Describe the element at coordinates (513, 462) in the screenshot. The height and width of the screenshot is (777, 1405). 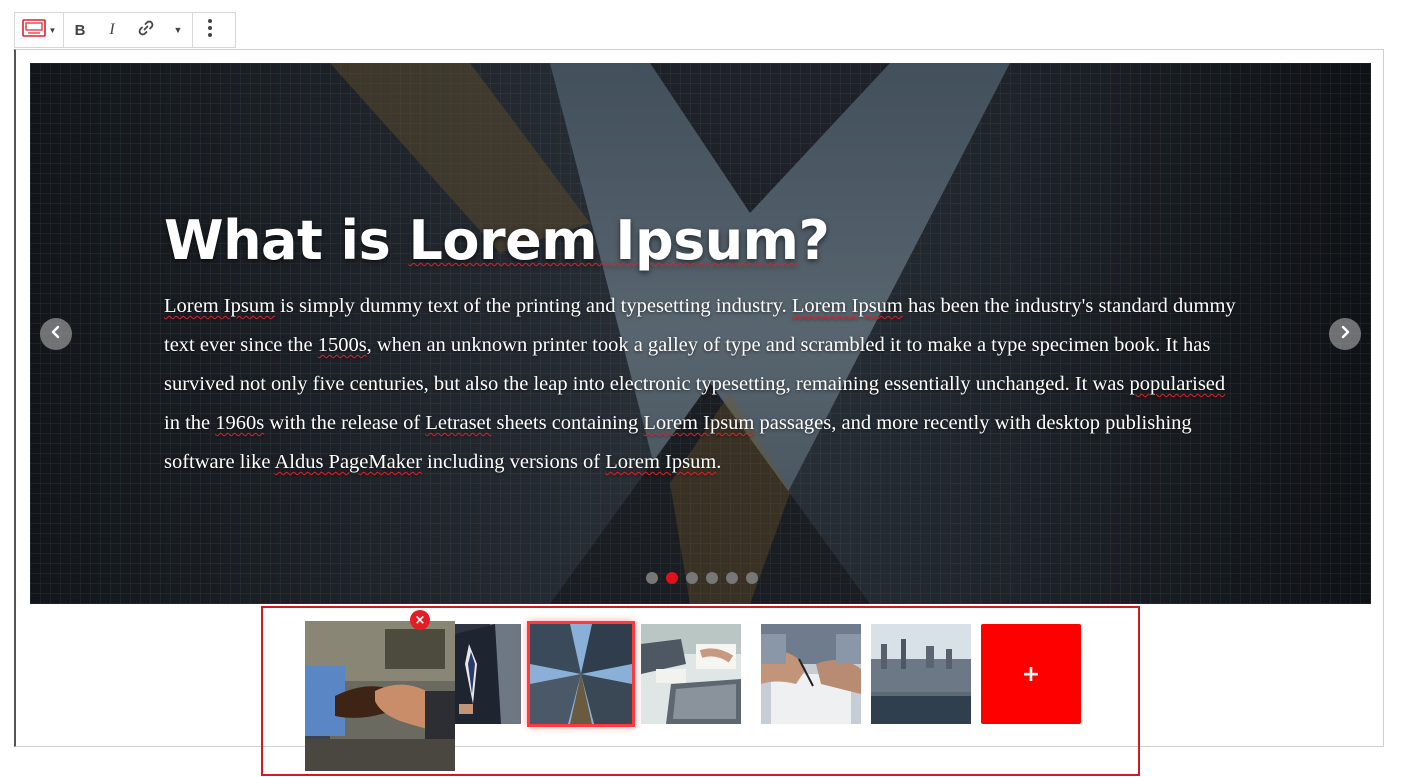
I see `body-text-segment: including versions of` at that location.